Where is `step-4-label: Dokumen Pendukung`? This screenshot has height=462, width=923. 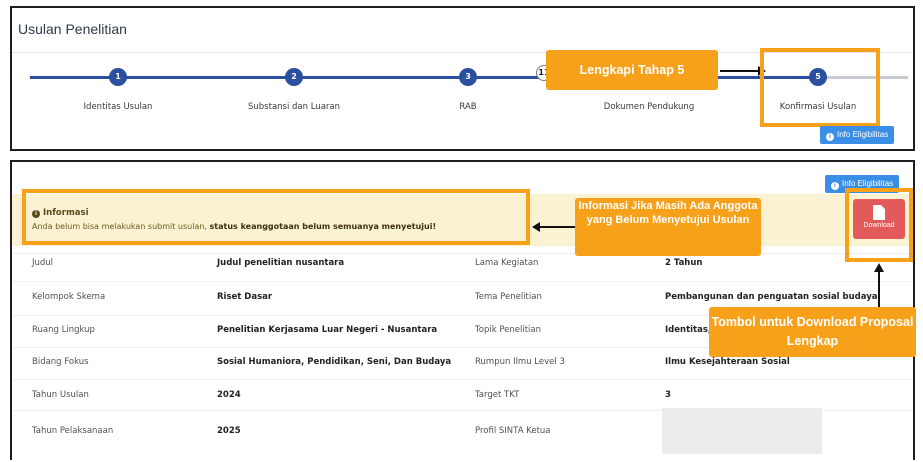
step-4-label: Dokumen Pendukung is located at coordinates (649, 107).